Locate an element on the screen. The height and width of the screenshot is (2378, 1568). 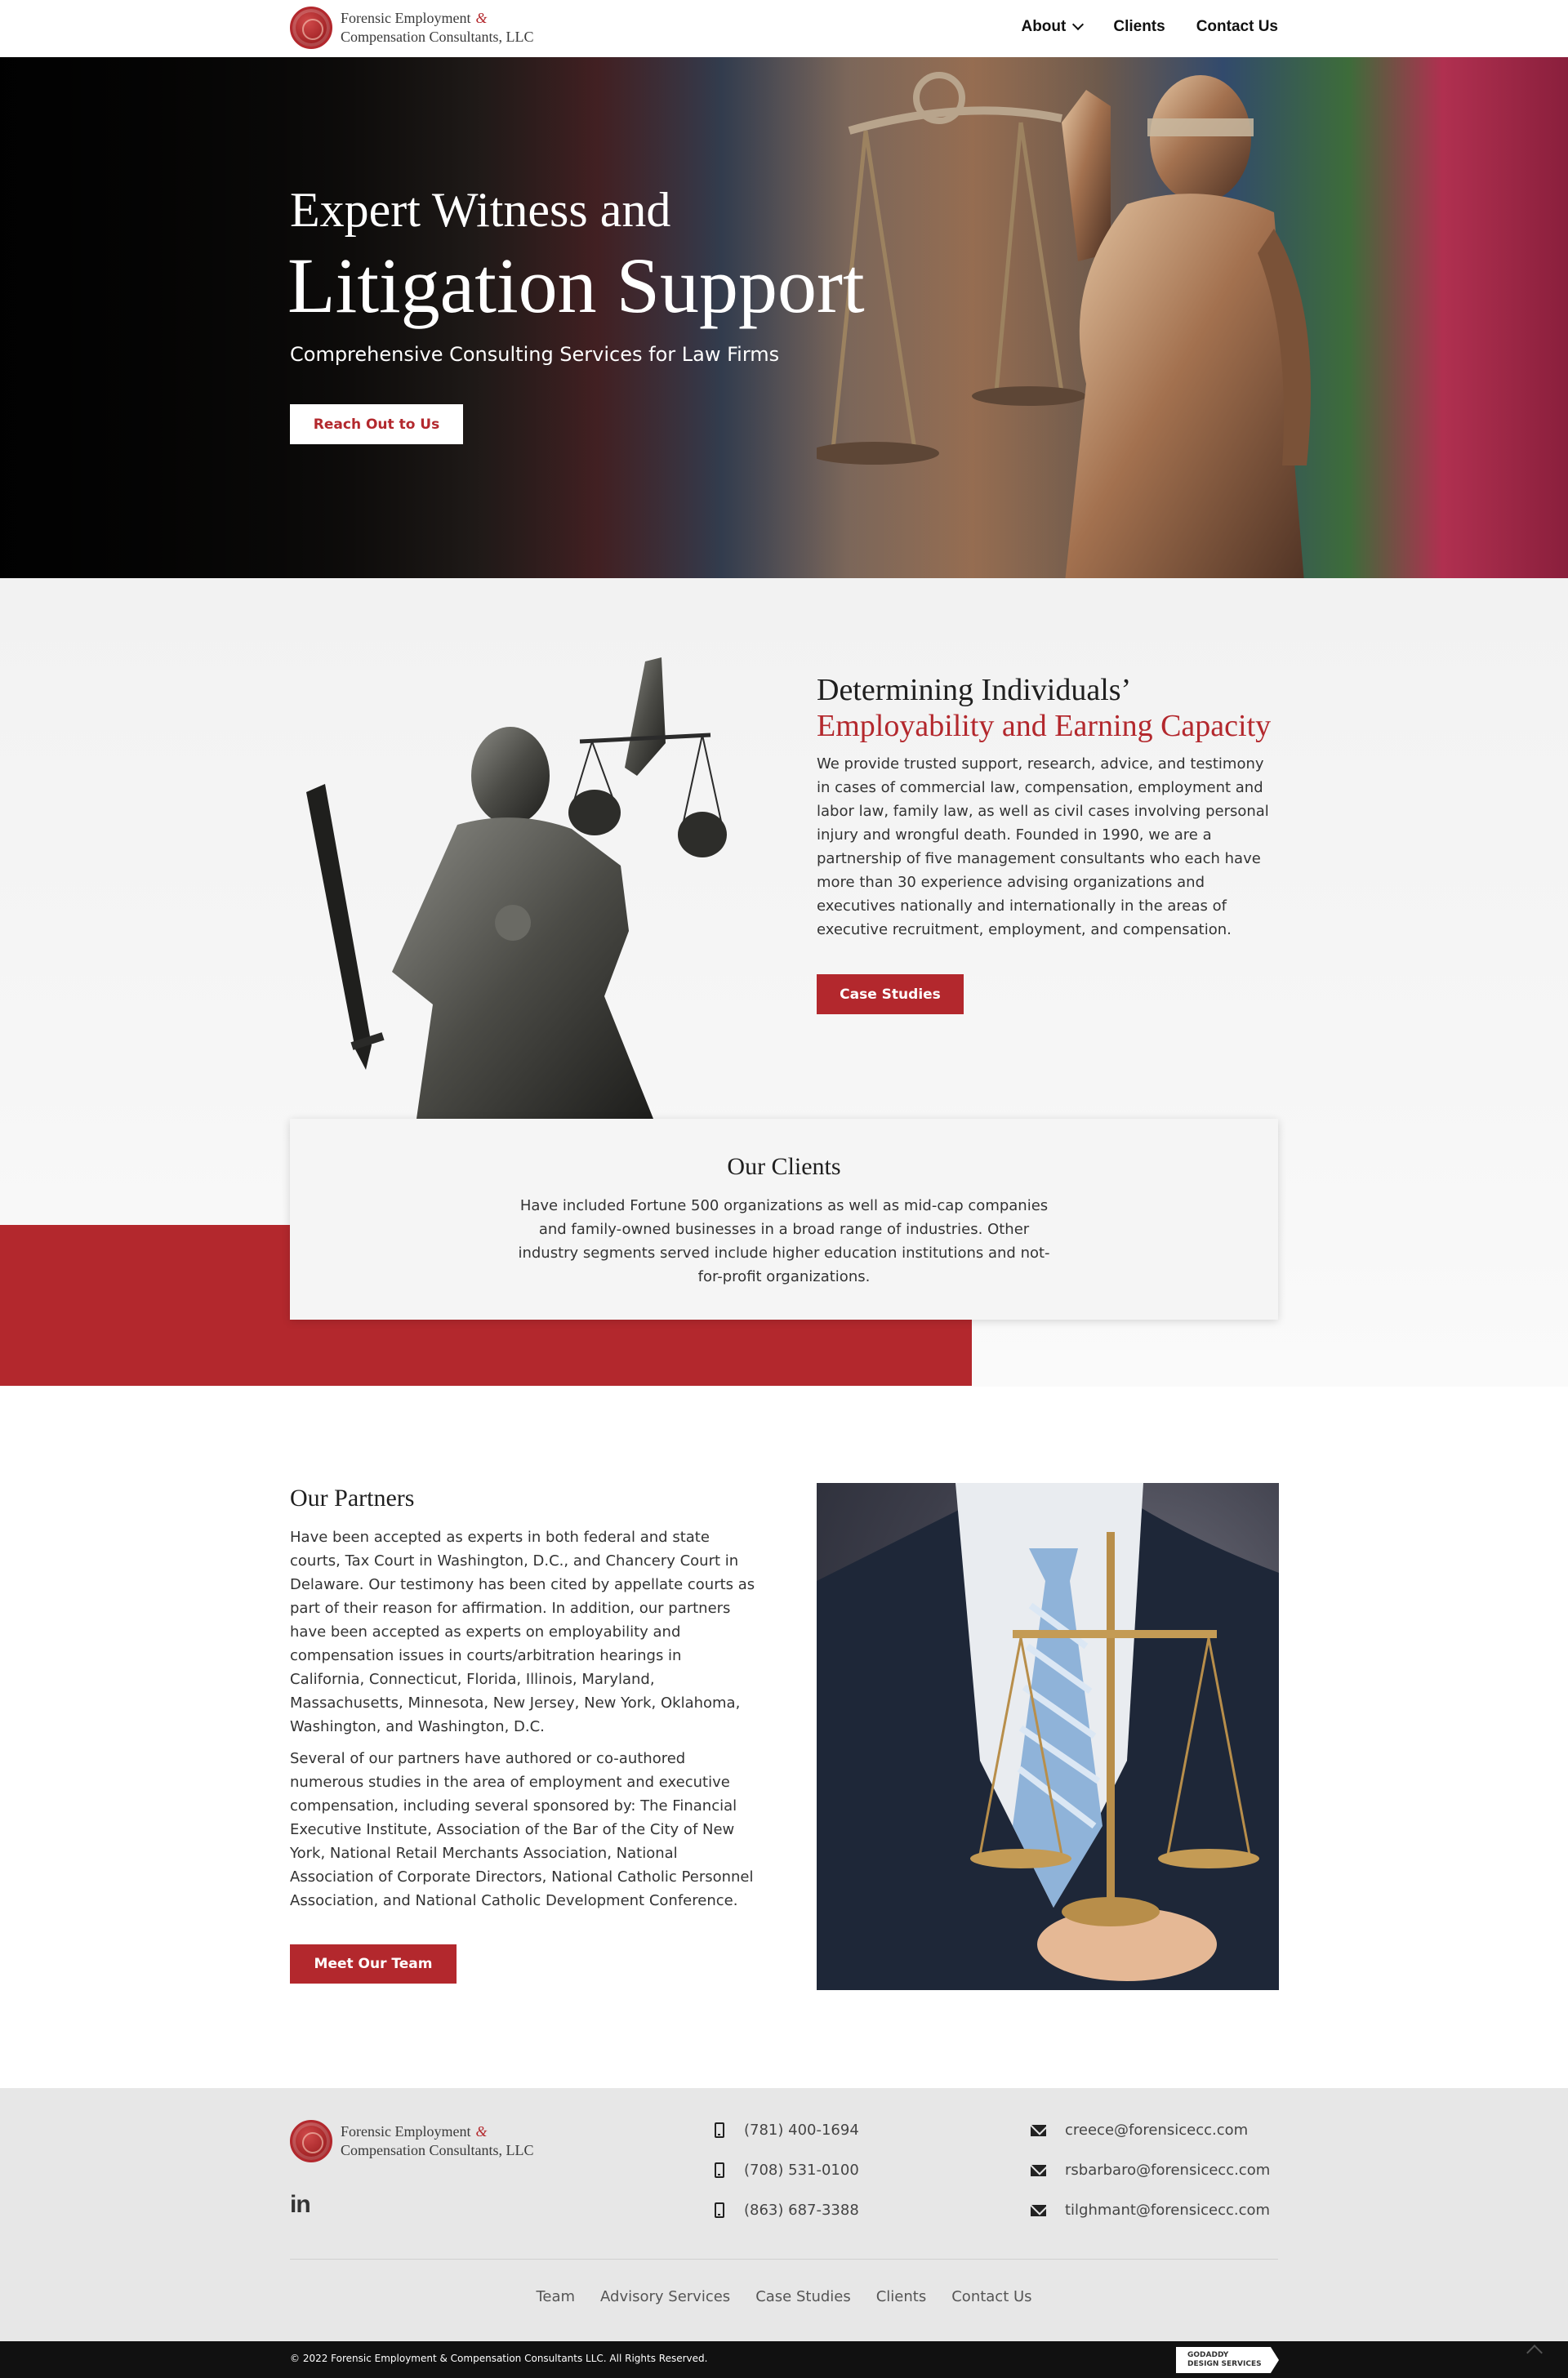
hero-title: Litigation Support is located at coordinates (576, 285).